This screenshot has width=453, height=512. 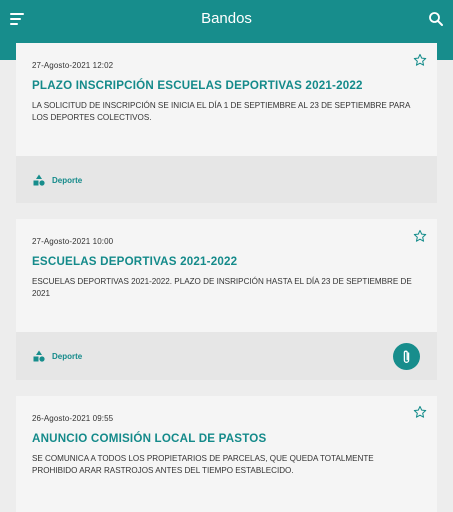 What do you see at coordinates (73, 241) in the screenshot?
I see `post-date: 27-Agosto-2021 10:00` at bounding box center [73, 241].